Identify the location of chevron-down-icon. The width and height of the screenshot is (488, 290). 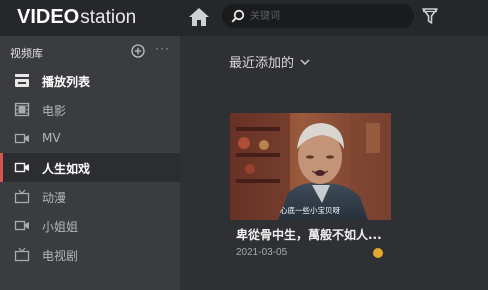
(305, 62).